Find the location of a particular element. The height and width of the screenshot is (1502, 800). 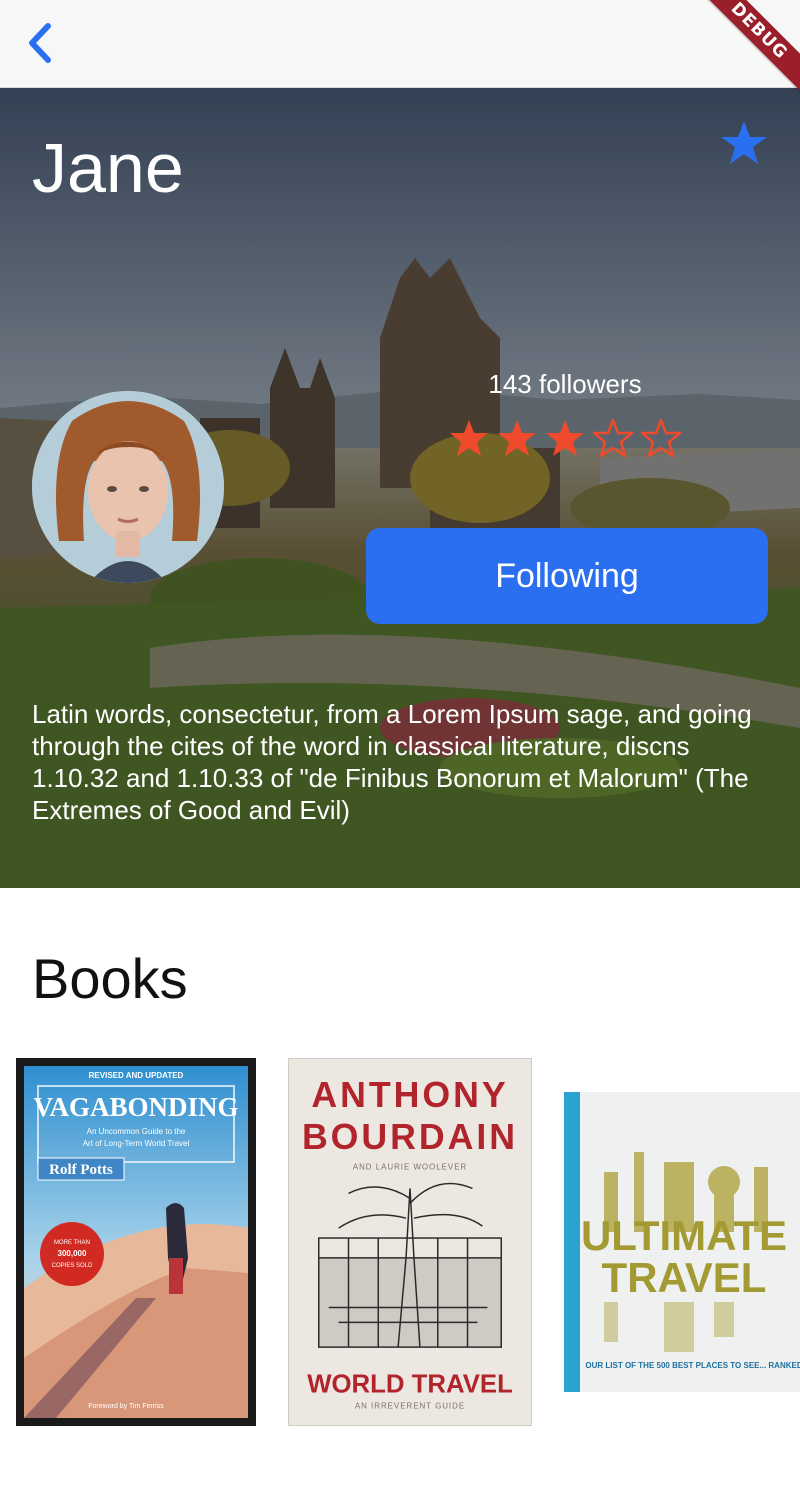

books-heading: Books is located at coordinates (110, 978).